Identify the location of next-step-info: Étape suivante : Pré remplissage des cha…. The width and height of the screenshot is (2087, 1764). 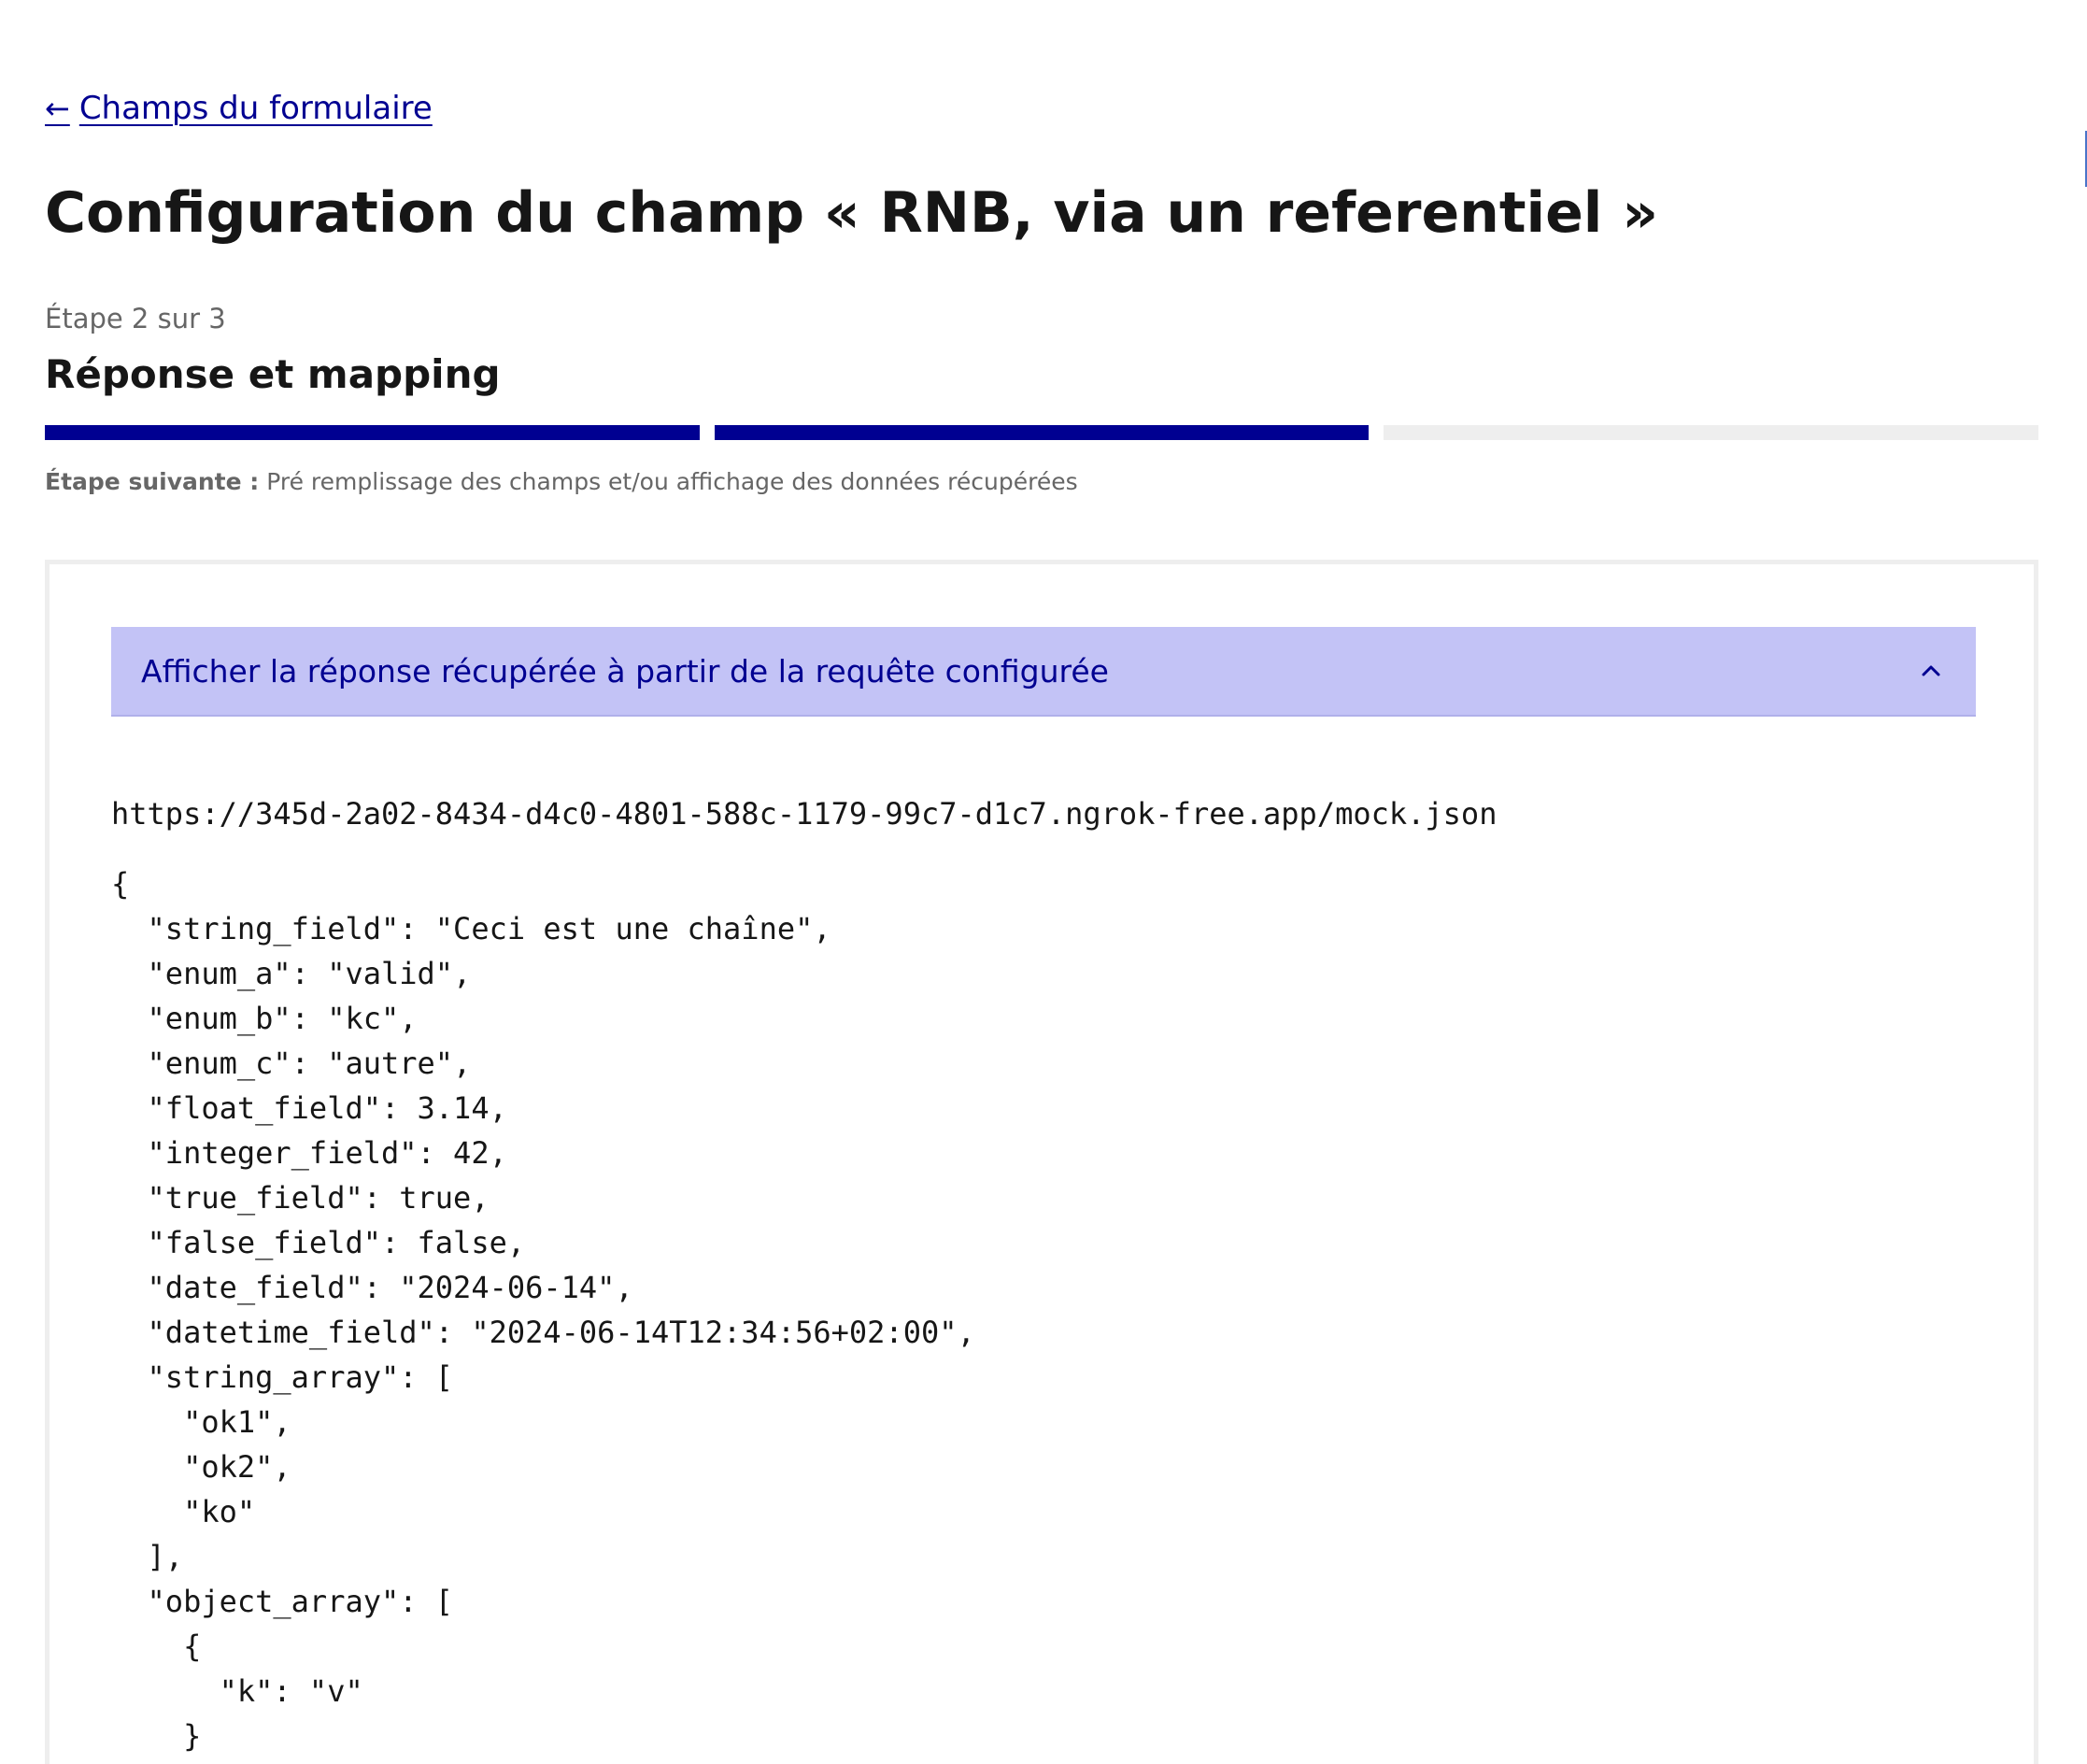
(561, 481).